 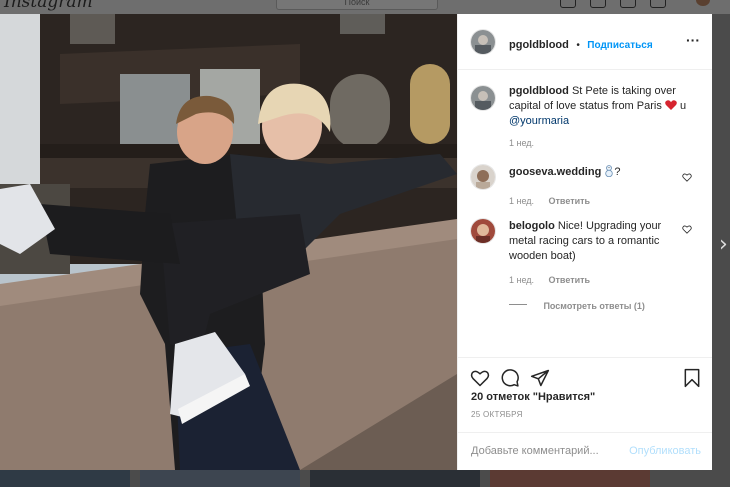 What do you see at coordinates (723, 244) in the screenshot?
I see `next-post-chevron-icon: ›` at bounding box center [723, 244].